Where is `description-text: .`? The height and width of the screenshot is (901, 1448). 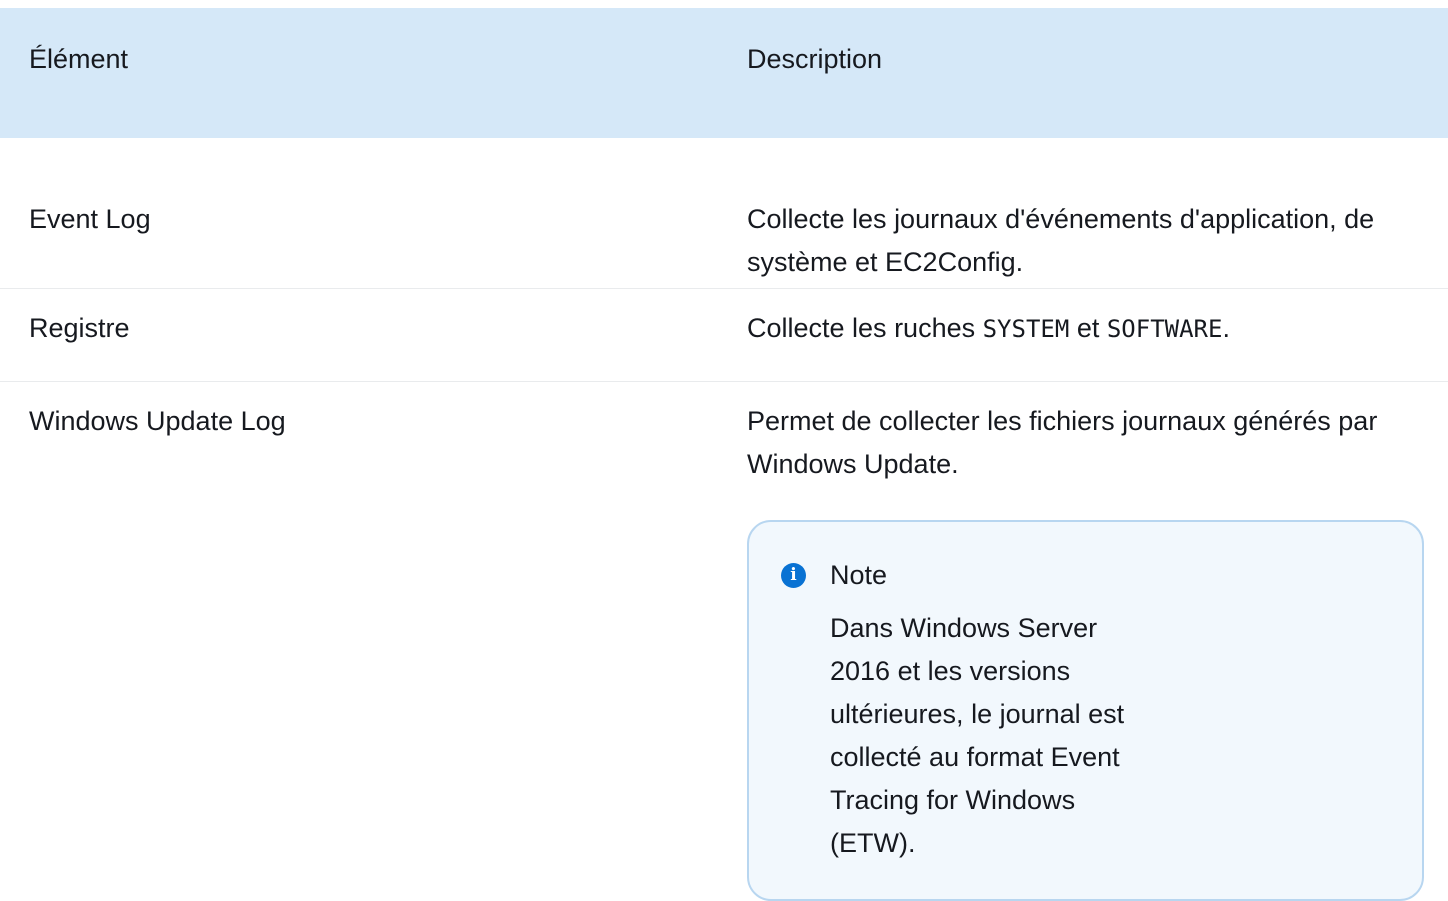 description-text: . is located at coordinates (1226, 328).